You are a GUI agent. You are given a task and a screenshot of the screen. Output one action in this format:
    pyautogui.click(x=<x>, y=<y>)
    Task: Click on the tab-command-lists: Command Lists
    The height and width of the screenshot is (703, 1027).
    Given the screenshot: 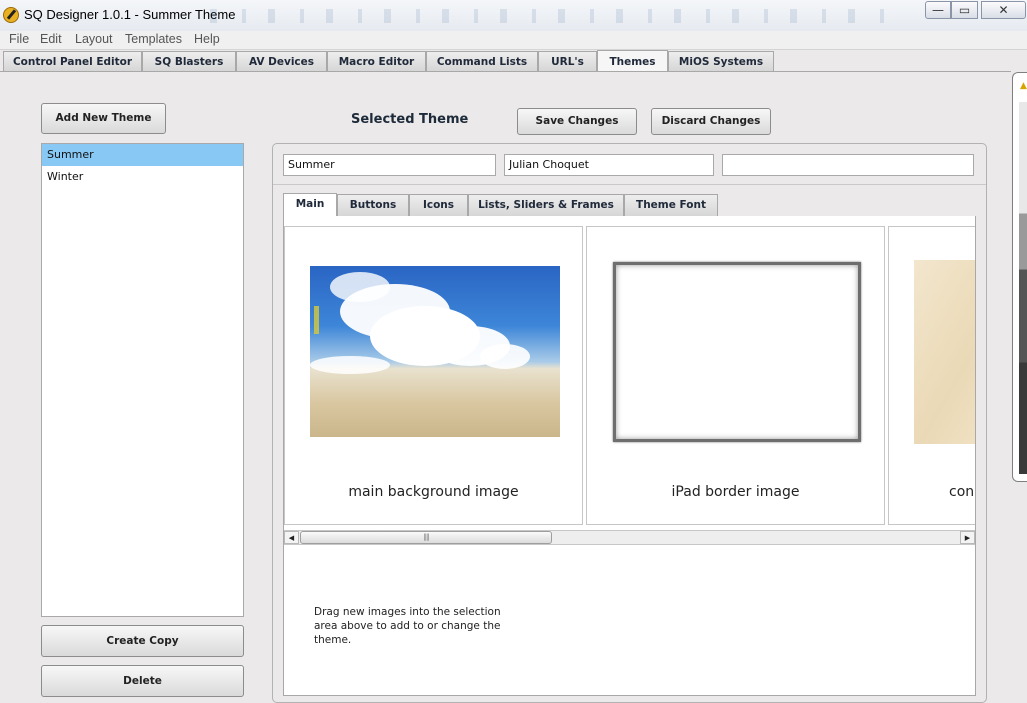 What is the action you would take?
    pyautogui.click(x=482, y=61)
    